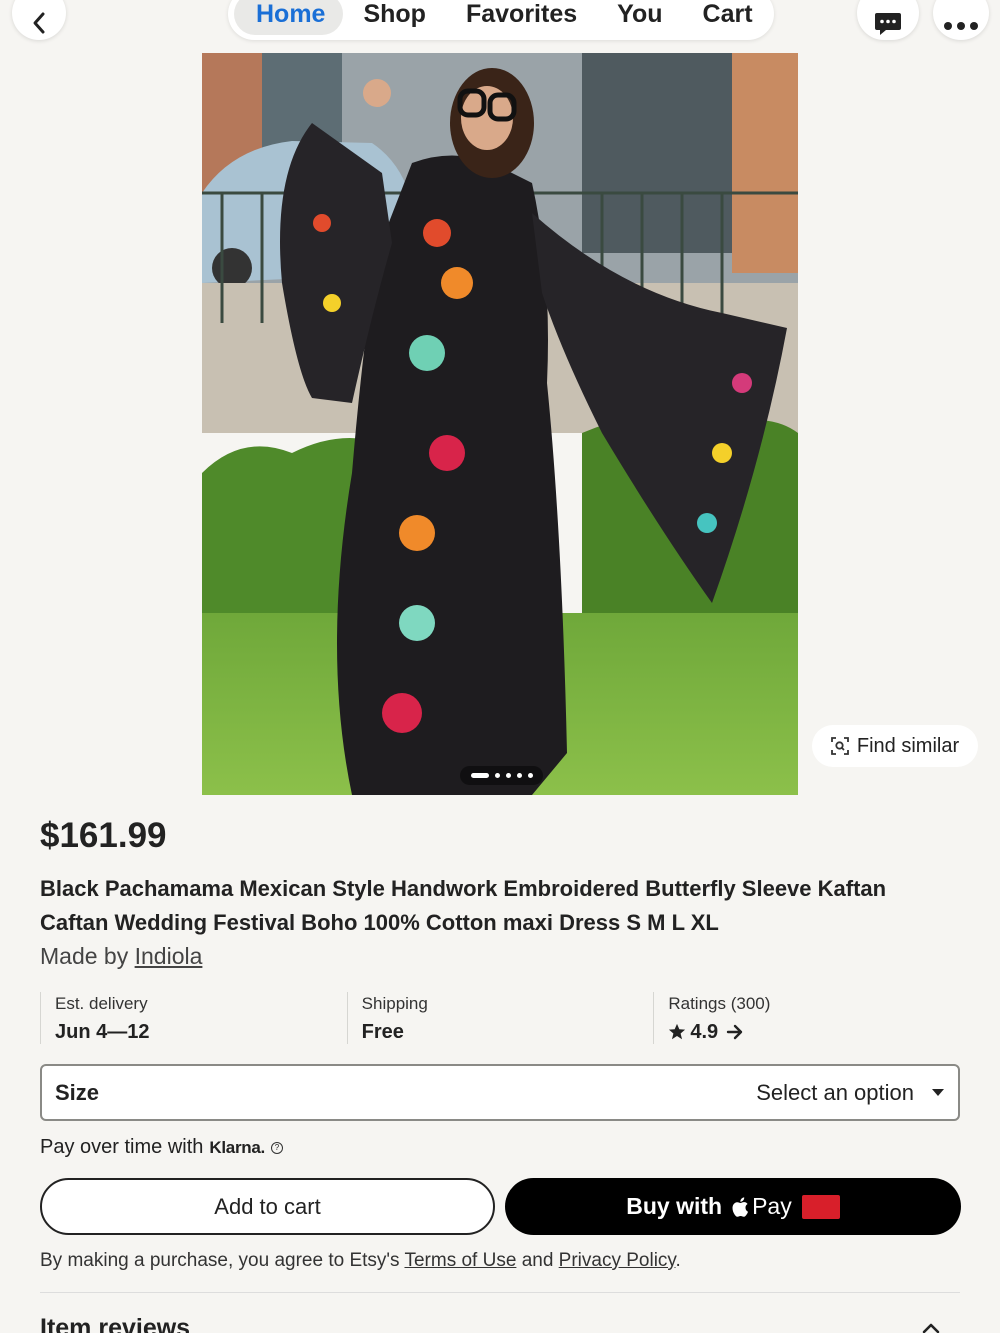 This screenshot has height=1333, width=1000. I want to click on message-button, so click(888, 20).